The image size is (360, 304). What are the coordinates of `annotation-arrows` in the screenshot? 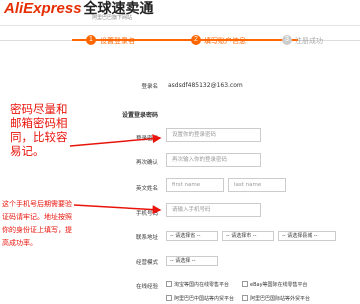 It's located at (115, 174).